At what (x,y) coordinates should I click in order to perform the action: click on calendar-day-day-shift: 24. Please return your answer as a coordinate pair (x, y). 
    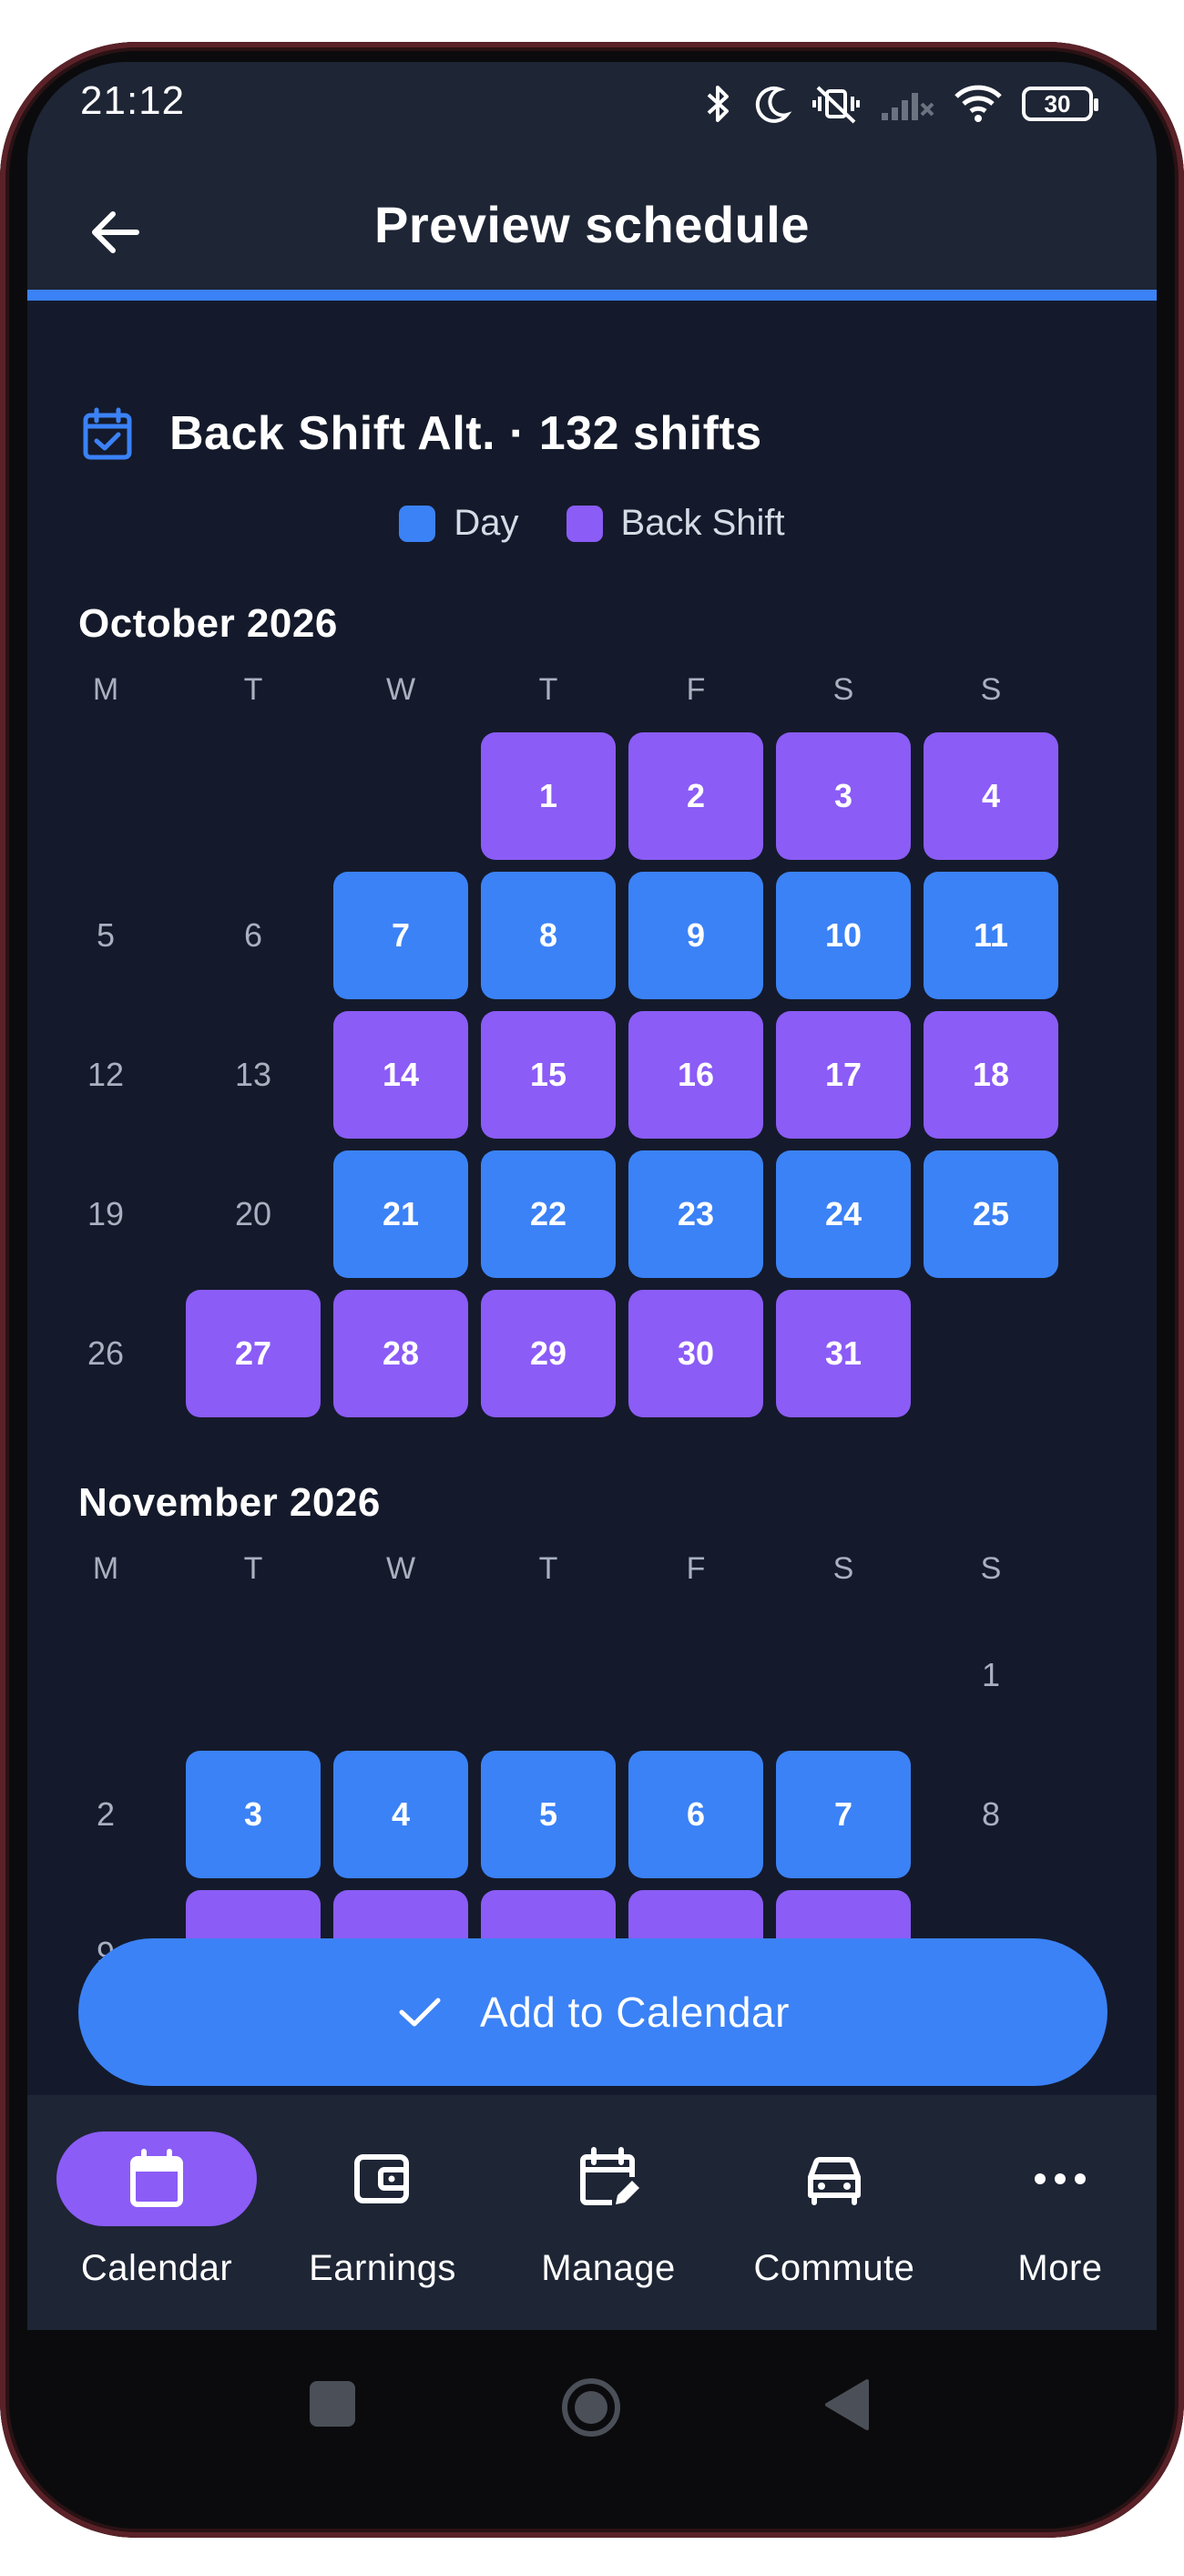
    Looking at the image, I should click on (843, 1214).